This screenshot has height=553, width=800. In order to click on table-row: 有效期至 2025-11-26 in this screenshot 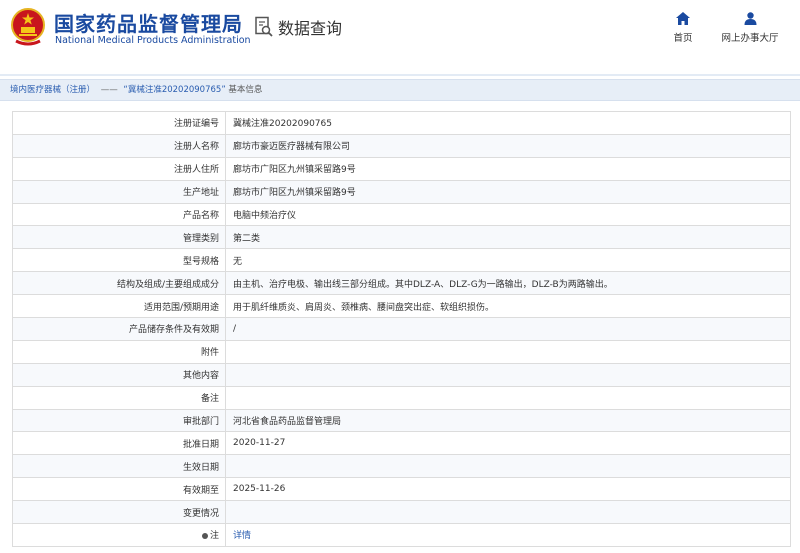, I will do `click(401, 489)`.